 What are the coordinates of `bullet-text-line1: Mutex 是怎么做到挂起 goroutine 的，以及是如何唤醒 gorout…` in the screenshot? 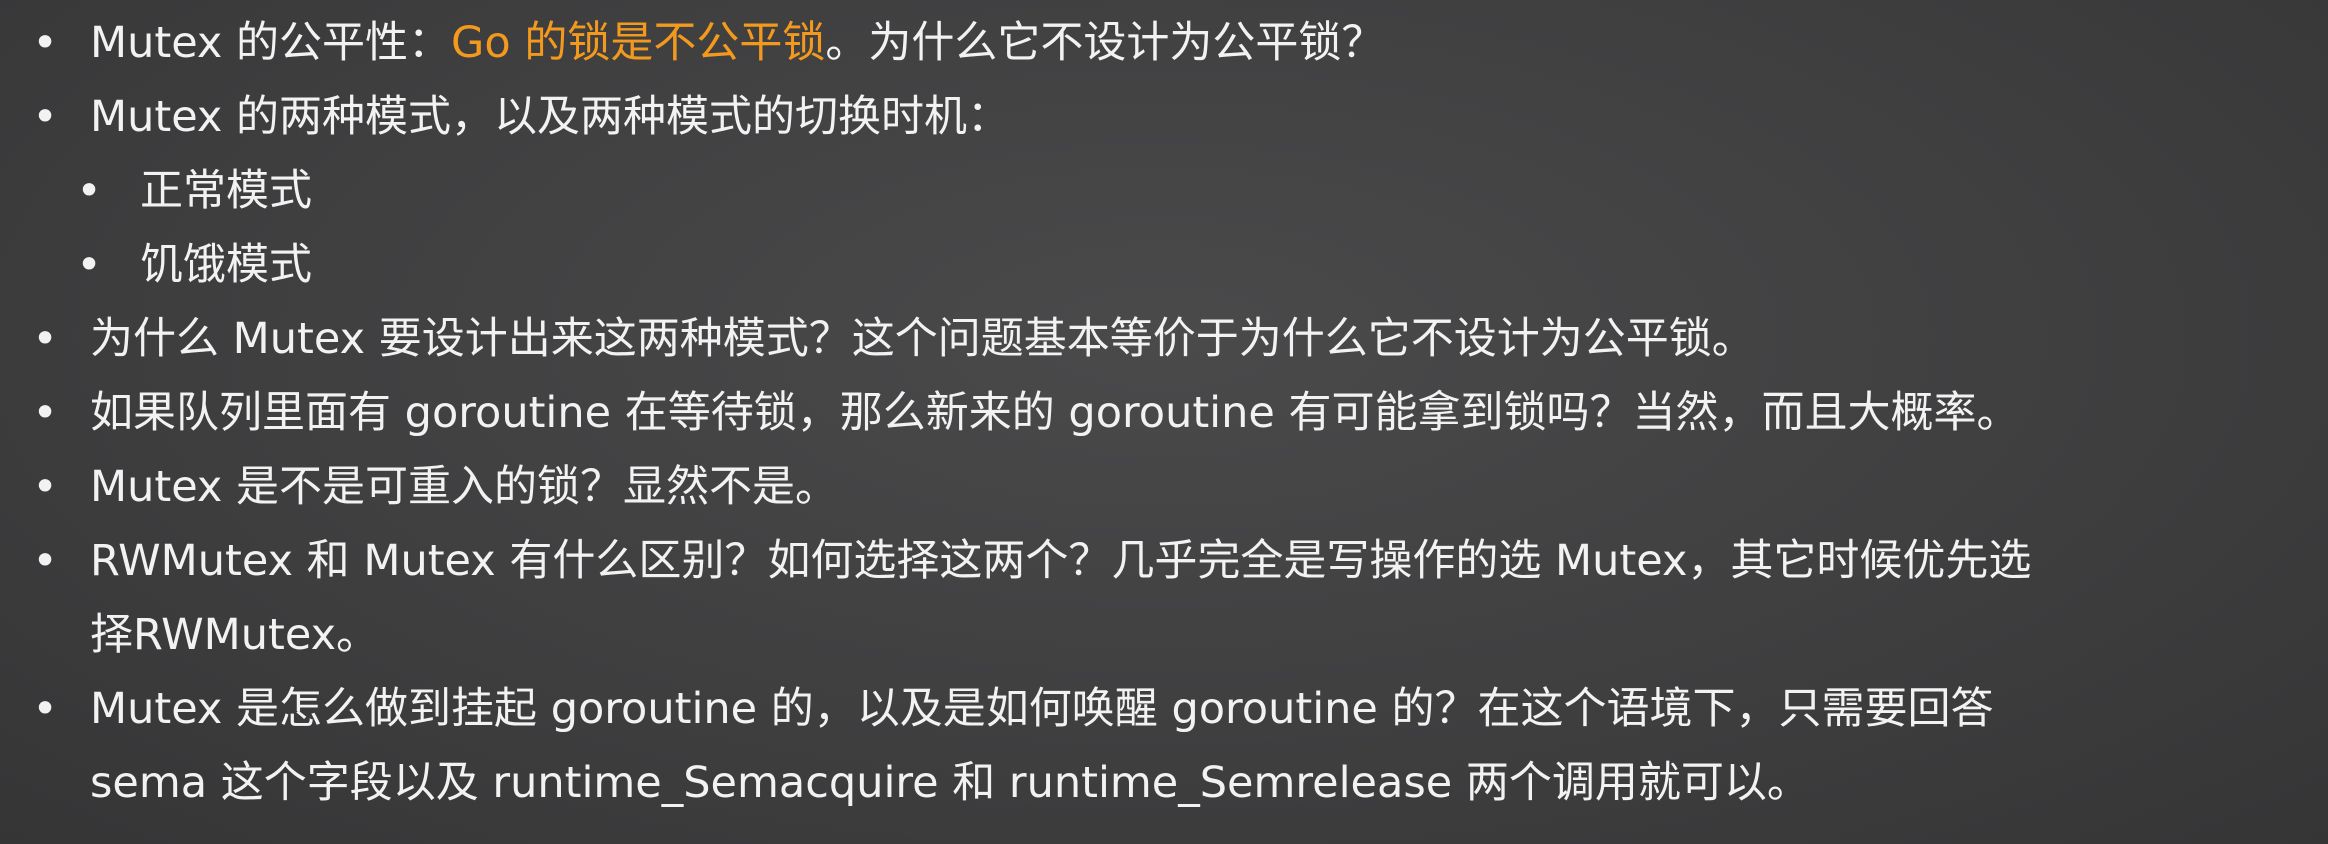 It's located at (1042, 709).